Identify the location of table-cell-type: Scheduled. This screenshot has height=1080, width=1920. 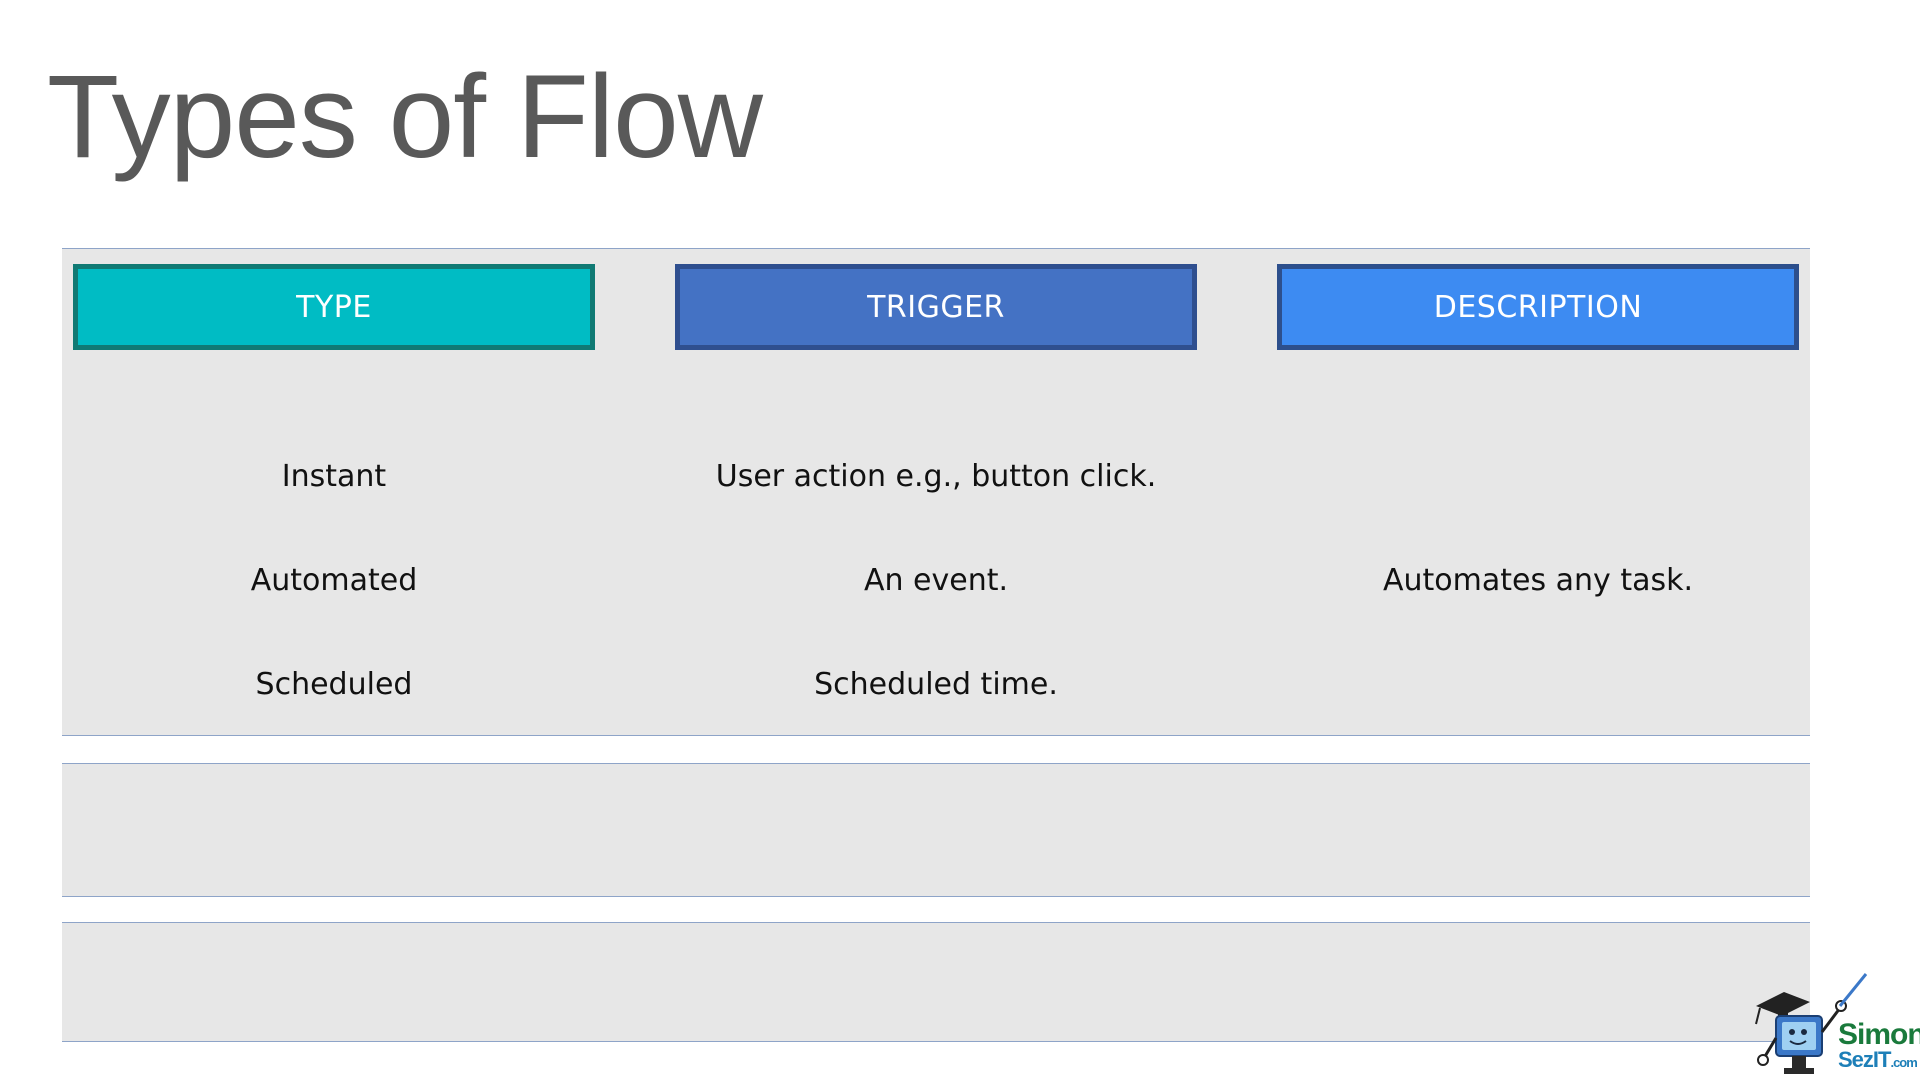
(334, 684).